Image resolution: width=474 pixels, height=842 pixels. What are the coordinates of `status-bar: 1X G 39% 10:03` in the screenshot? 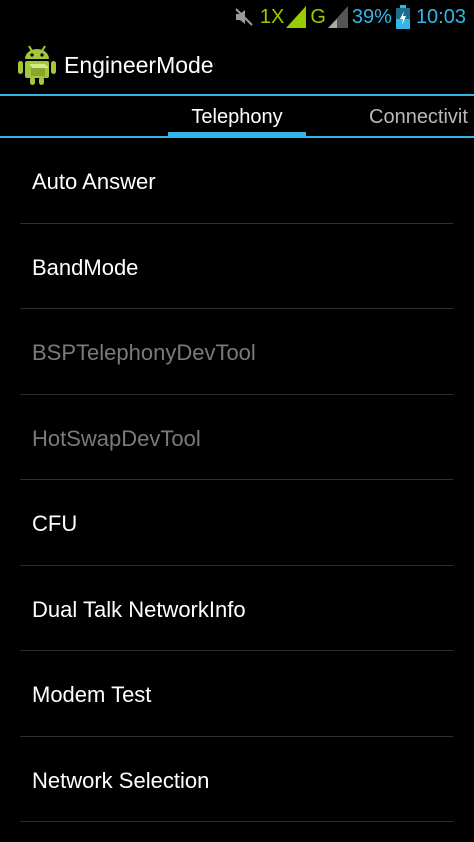 It's located at (237, 17).